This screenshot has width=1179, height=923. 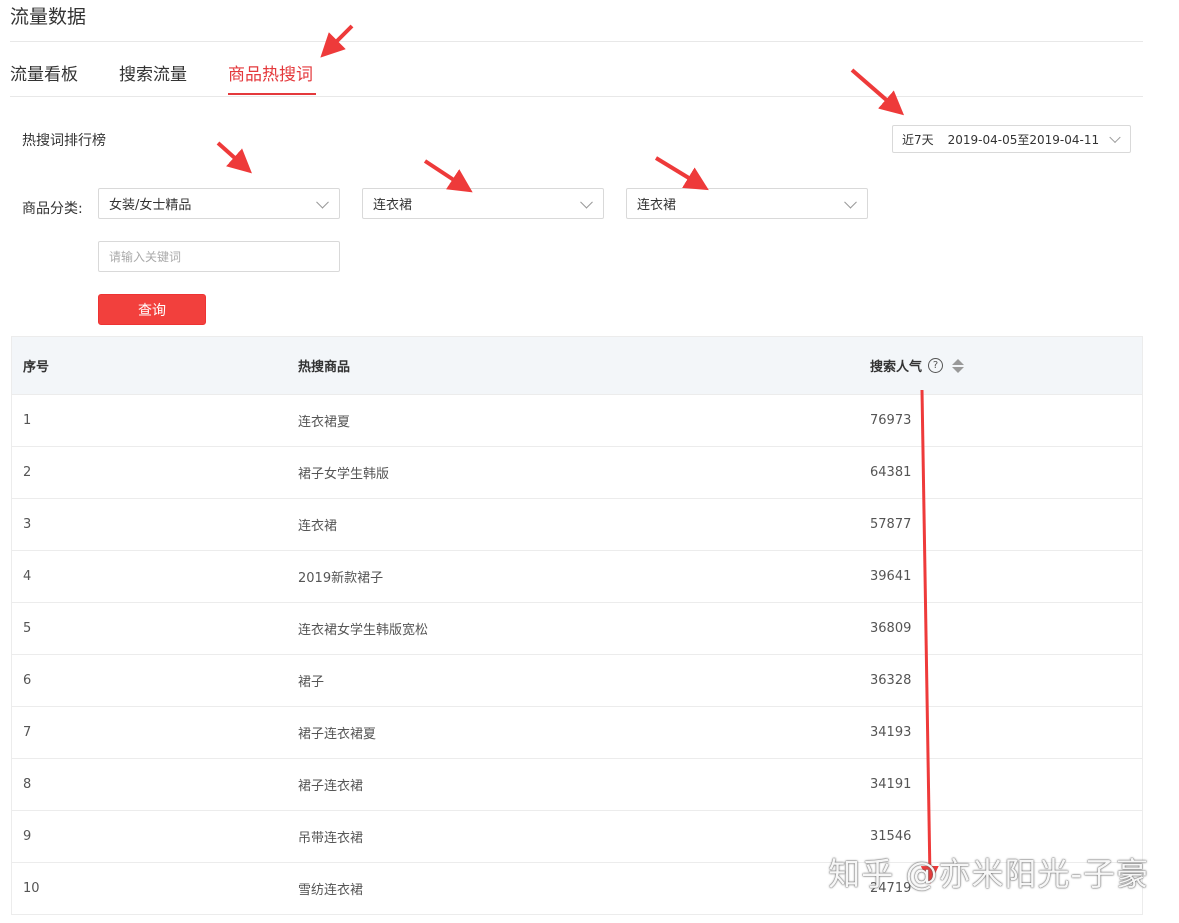 I want to click on date-range-select: 近7天 2019-04-05至2019-04-11, so click(x=1011, y=139).